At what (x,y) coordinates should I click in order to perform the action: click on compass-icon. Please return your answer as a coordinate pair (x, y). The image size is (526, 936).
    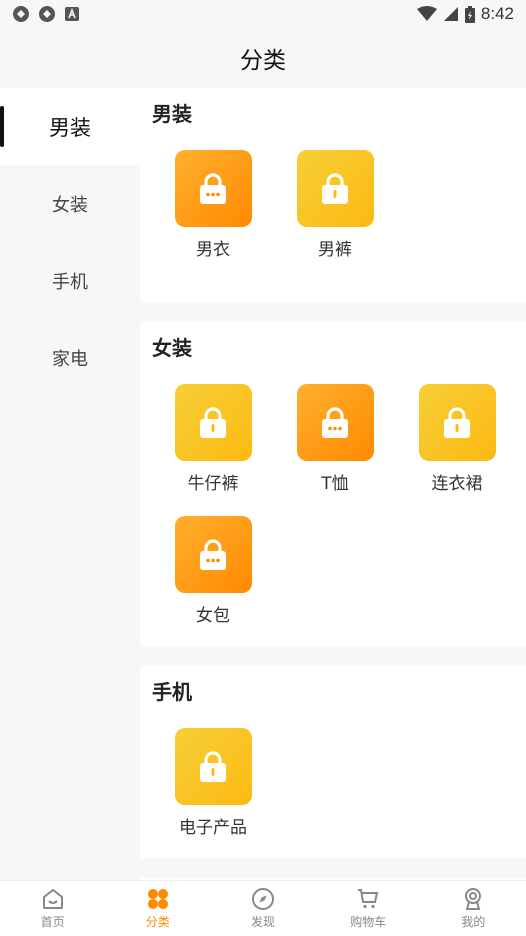
    Looking at the image, I should click on (263, 899).